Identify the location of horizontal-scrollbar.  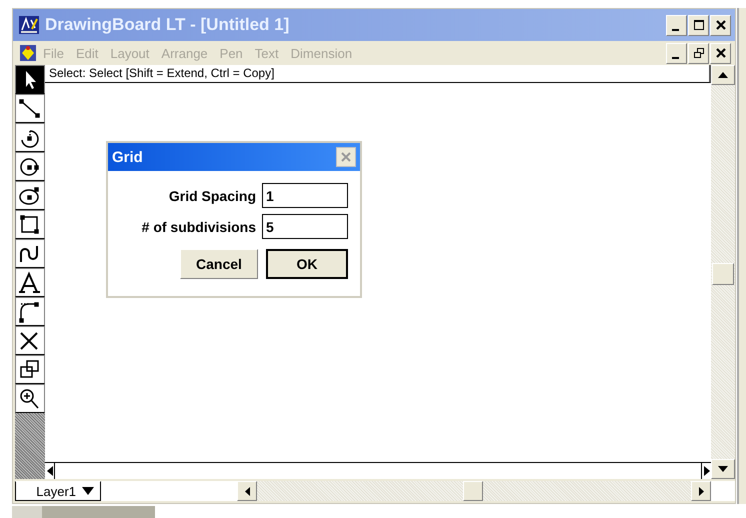
(474, 491).